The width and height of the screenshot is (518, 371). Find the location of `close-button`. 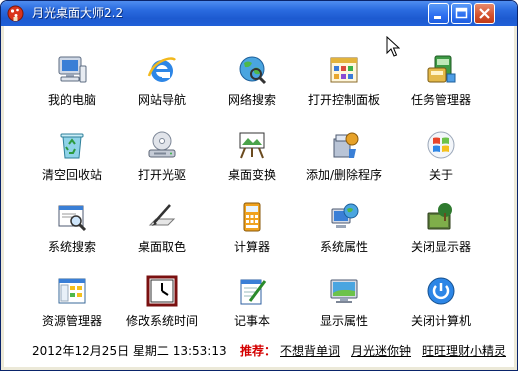

close-button is located at coordinates (484, 13).